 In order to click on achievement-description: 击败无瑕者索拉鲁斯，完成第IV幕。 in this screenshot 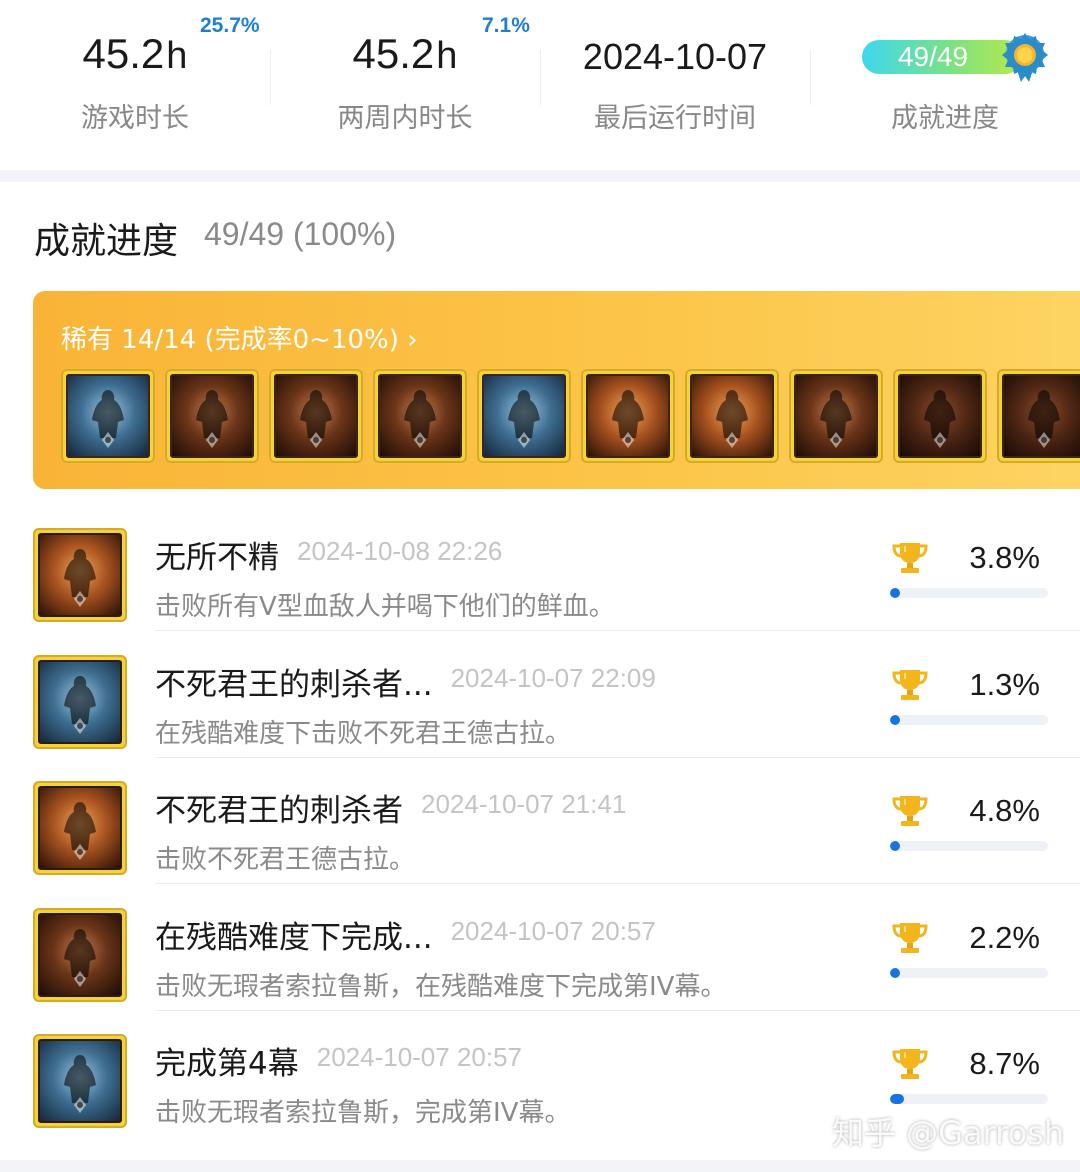, I will do `click(363, 1113)`.